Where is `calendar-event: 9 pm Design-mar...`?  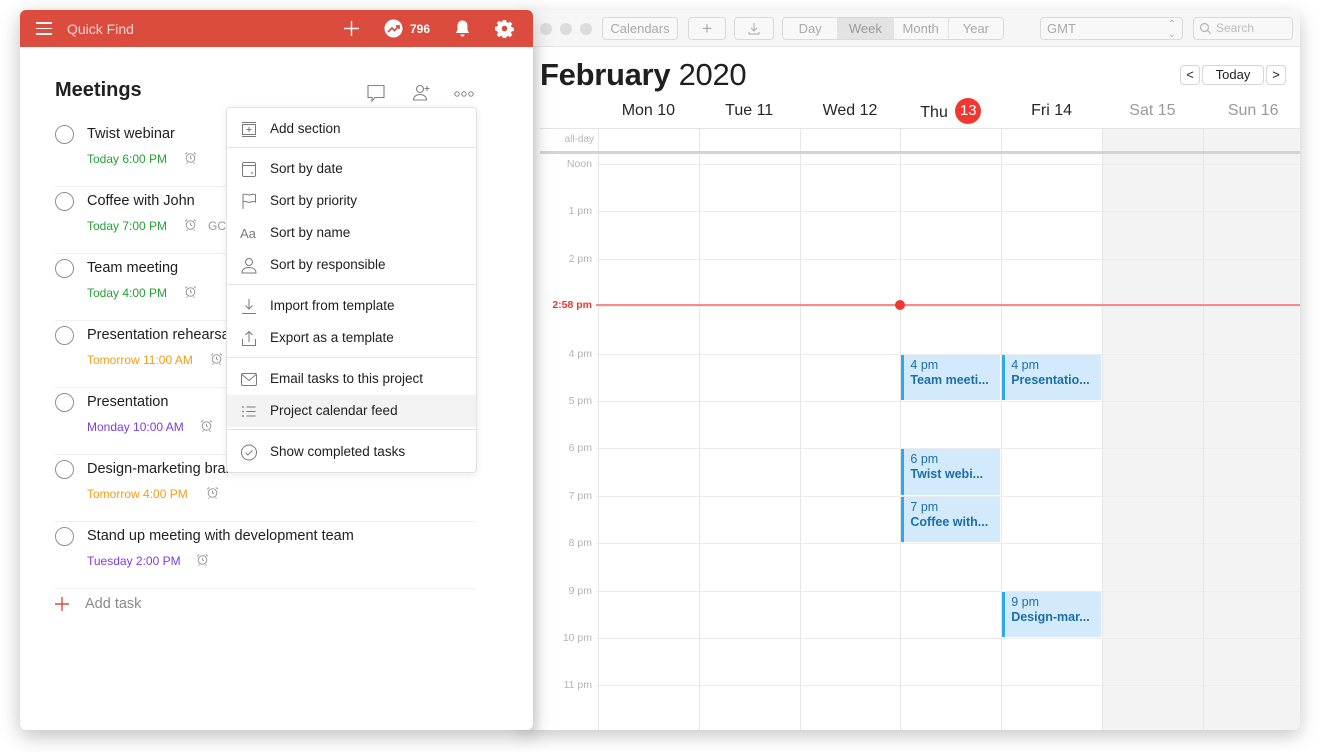 calendar-event: 9 pm Design-mar... is located at coordinates (1051, 614).